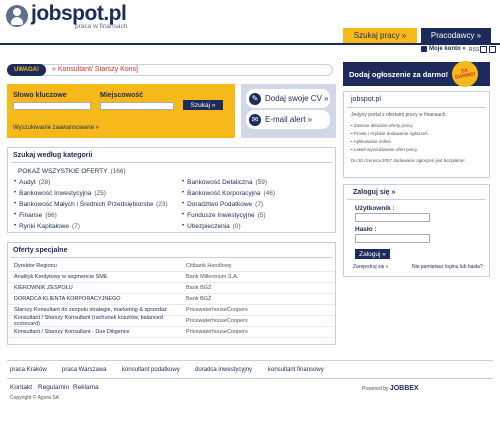 The width and height of the screenshot is (500, 425). What do you see at coordinates (209, 266) in the screenshot?
I see `offer-company: Citibank Handlowy` at bounding box center [209, 266].